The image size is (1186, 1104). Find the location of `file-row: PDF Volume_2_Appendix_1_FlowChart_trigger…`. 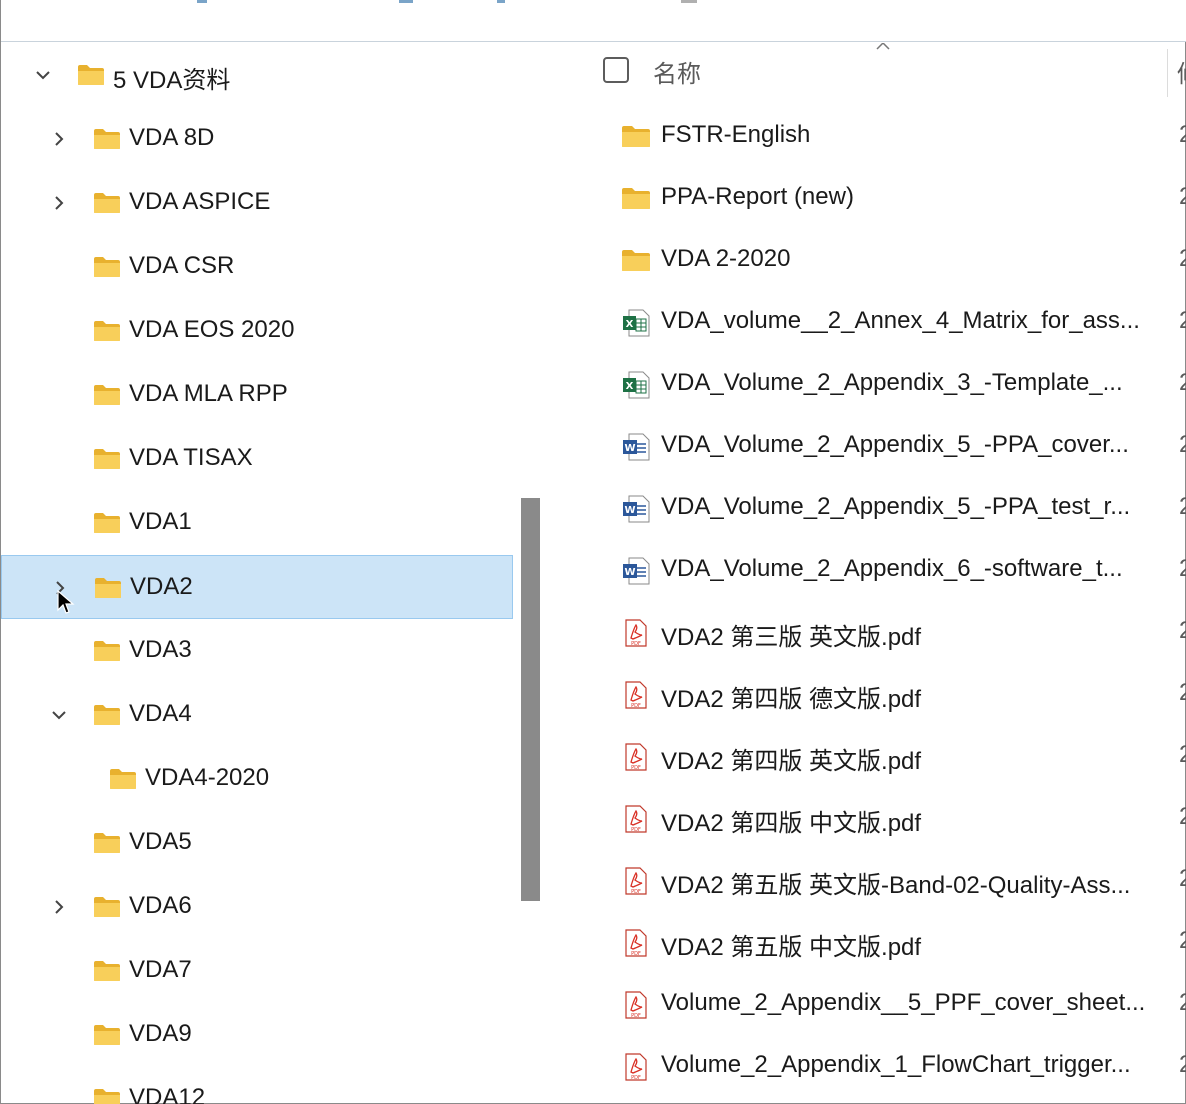

file-row: PDF Volume_2_Appendix_1_FlowChart_trigger… is located at coordinates (888, 1067).